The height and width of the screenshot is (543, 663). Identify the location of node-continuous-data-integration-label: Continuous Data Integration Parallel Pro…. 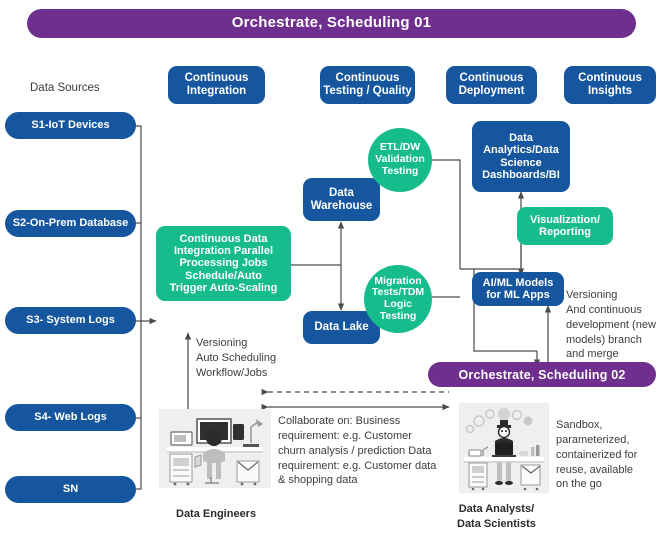
(223, 263).